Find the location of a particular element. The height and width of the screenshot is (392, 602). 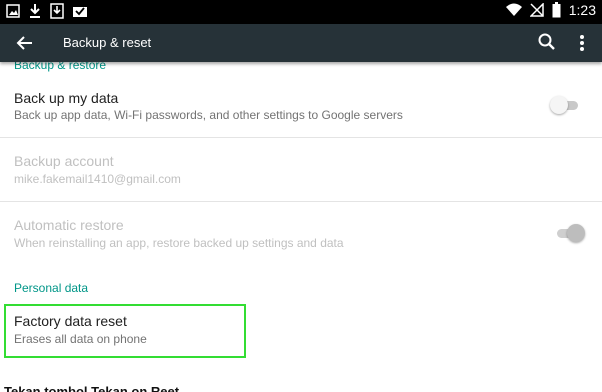

clock-time: 1:23 is located at coordinates (582, 10).